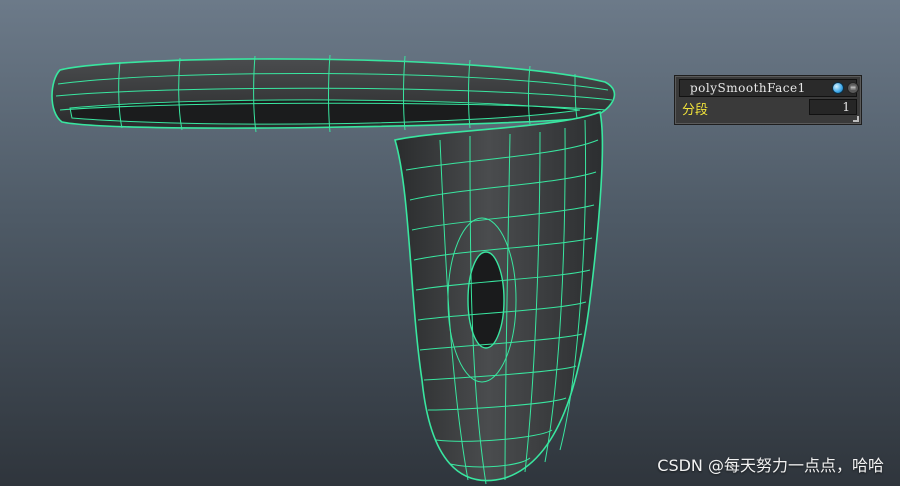 Image resolution: width=900 pixels, height=486 pixels. What do you see at coordinates (838, 88) in the screenshot?
I see `sphere-icon` at bounding box center [838, 88].